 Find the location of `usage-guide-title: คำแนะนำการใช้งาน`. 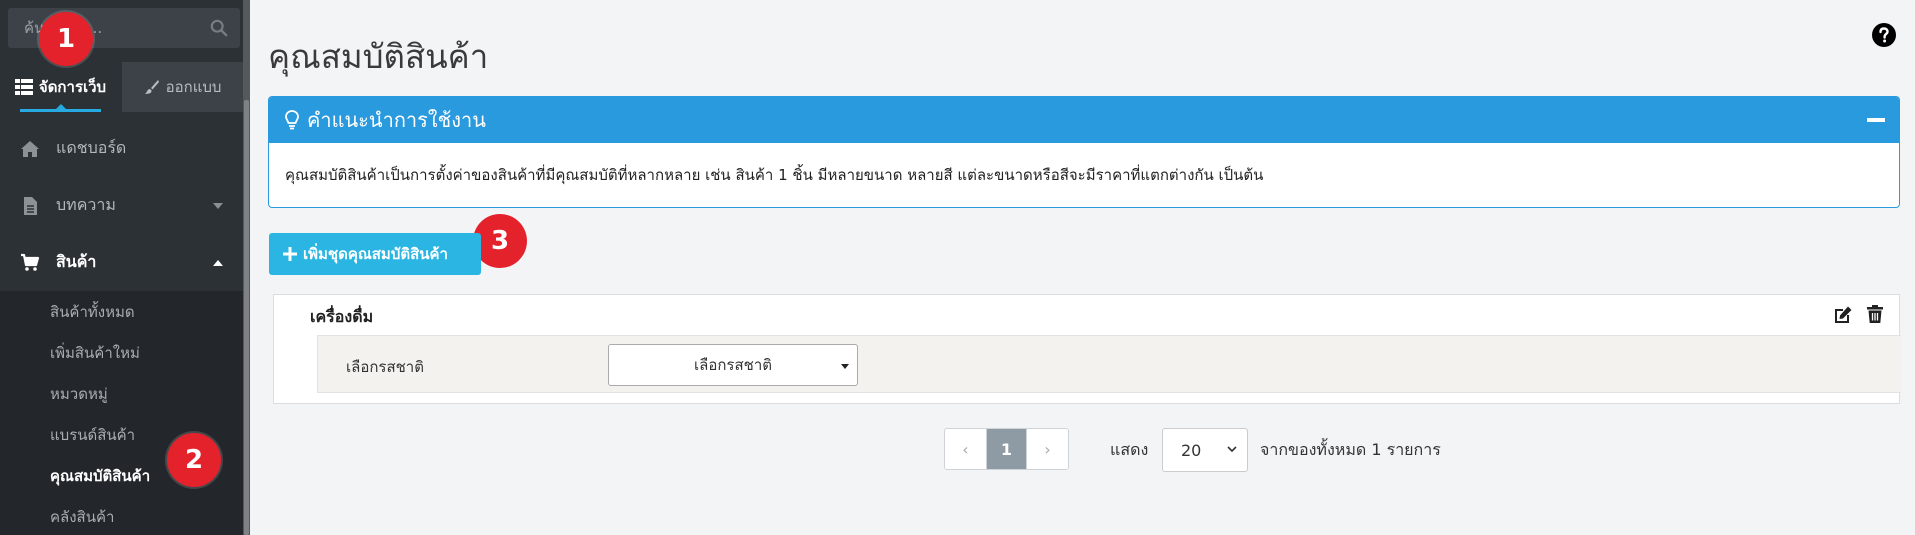

usage-guide-title: คำแนะนำการใช้งาน is located at coordinates (396, 120).